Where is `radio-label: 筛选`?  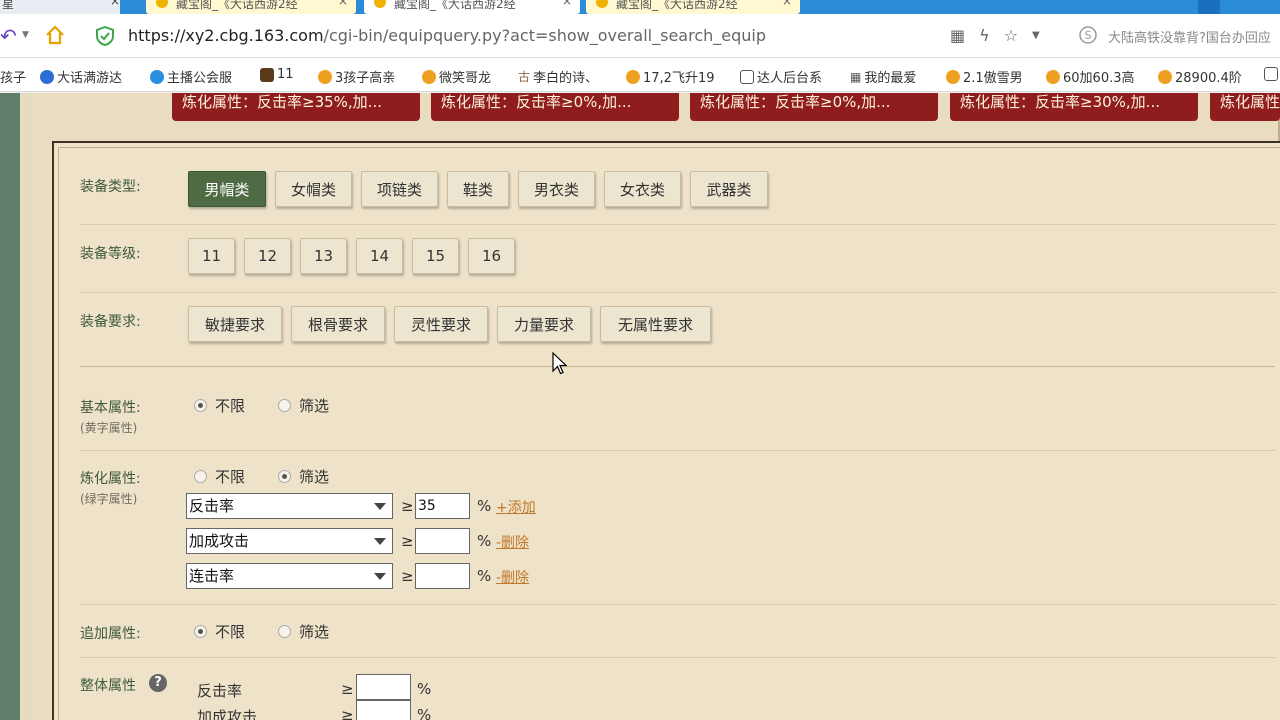
radio-label: 筛选 is located at coordinates (314, 632).